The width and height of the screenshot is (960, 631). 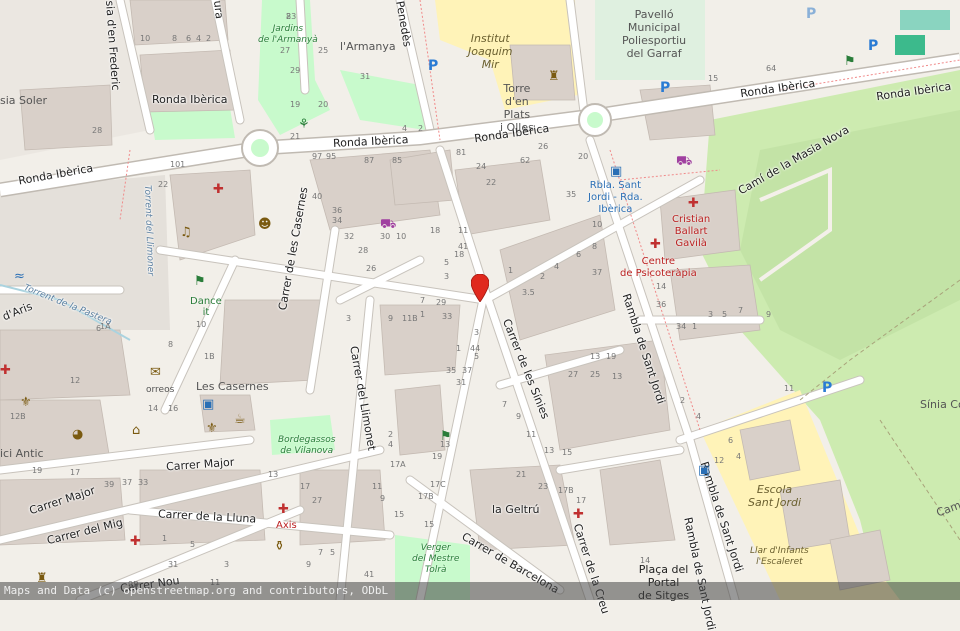 What do you see at coordinates (595, 120) in the screenshot?
I see `roundabout-east-center` at bounding box center [595, 120].